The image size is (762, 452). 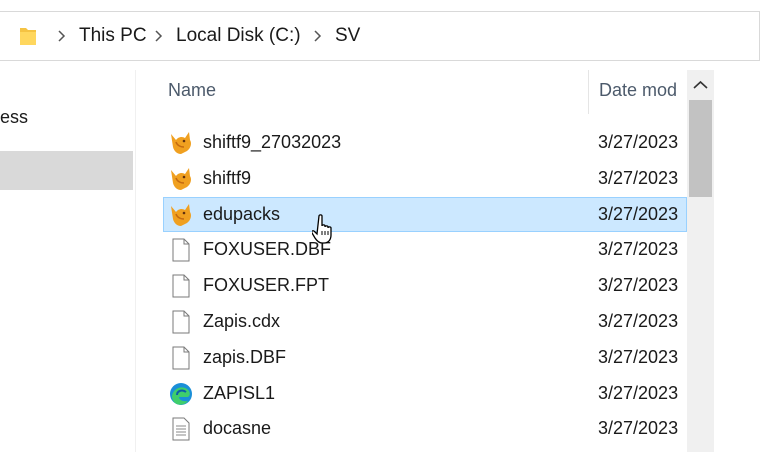 I want to click on file-row: FOXUSER.FPT 3/27/2023, so click(x=425, y=285).